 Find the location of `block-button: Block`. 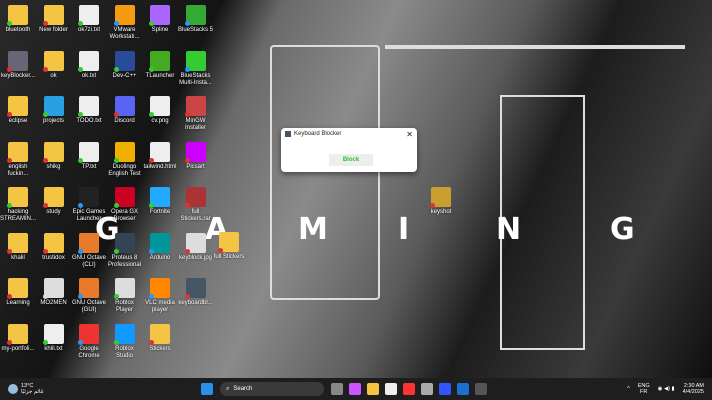

block-button: Block is located at coordinates (351, 160).